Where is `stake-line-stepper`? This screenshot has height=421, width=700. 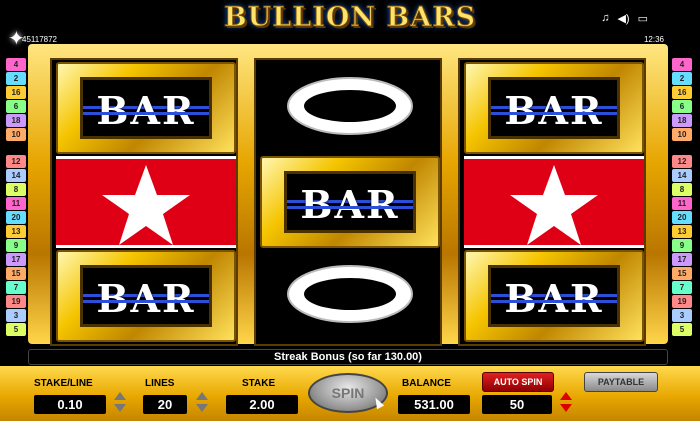
stake-line-stepper is located at coordinates (120, 403).